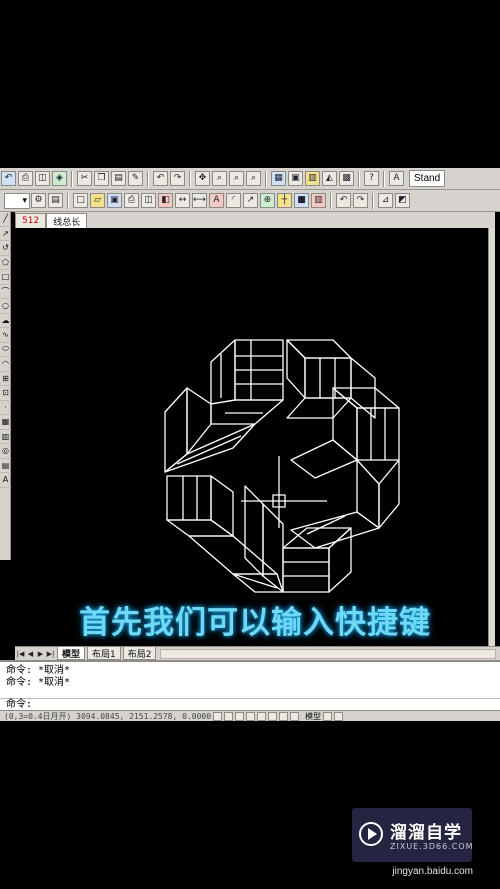 The height and width of the screenshot is (889, 500). I want to click on tab-512: 512, so click(31, 220).